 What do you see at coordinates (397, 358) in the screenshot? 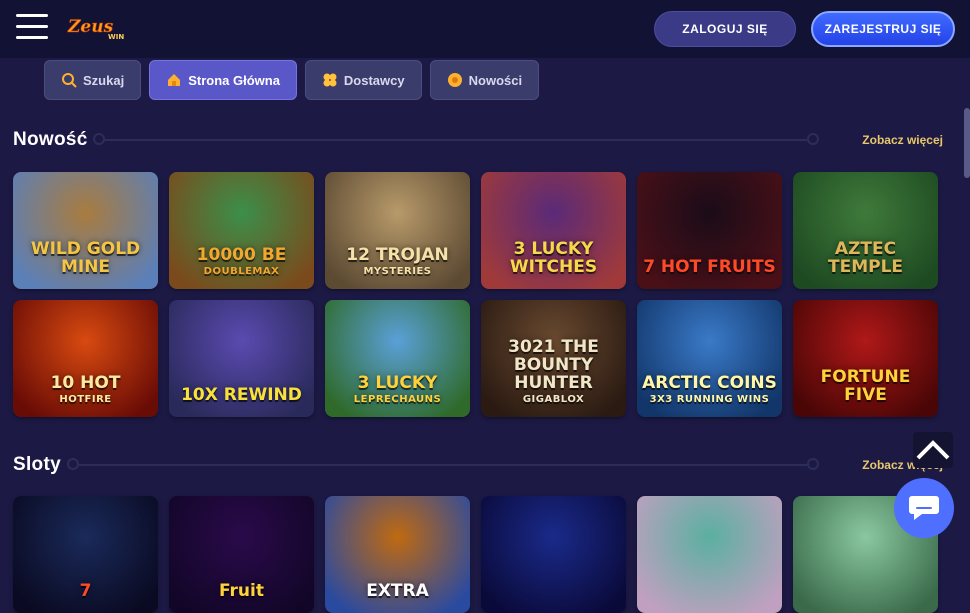
I see `game-tile: 3 LUCKY LEPRECHAUNS` at bounding box center [397, 358].